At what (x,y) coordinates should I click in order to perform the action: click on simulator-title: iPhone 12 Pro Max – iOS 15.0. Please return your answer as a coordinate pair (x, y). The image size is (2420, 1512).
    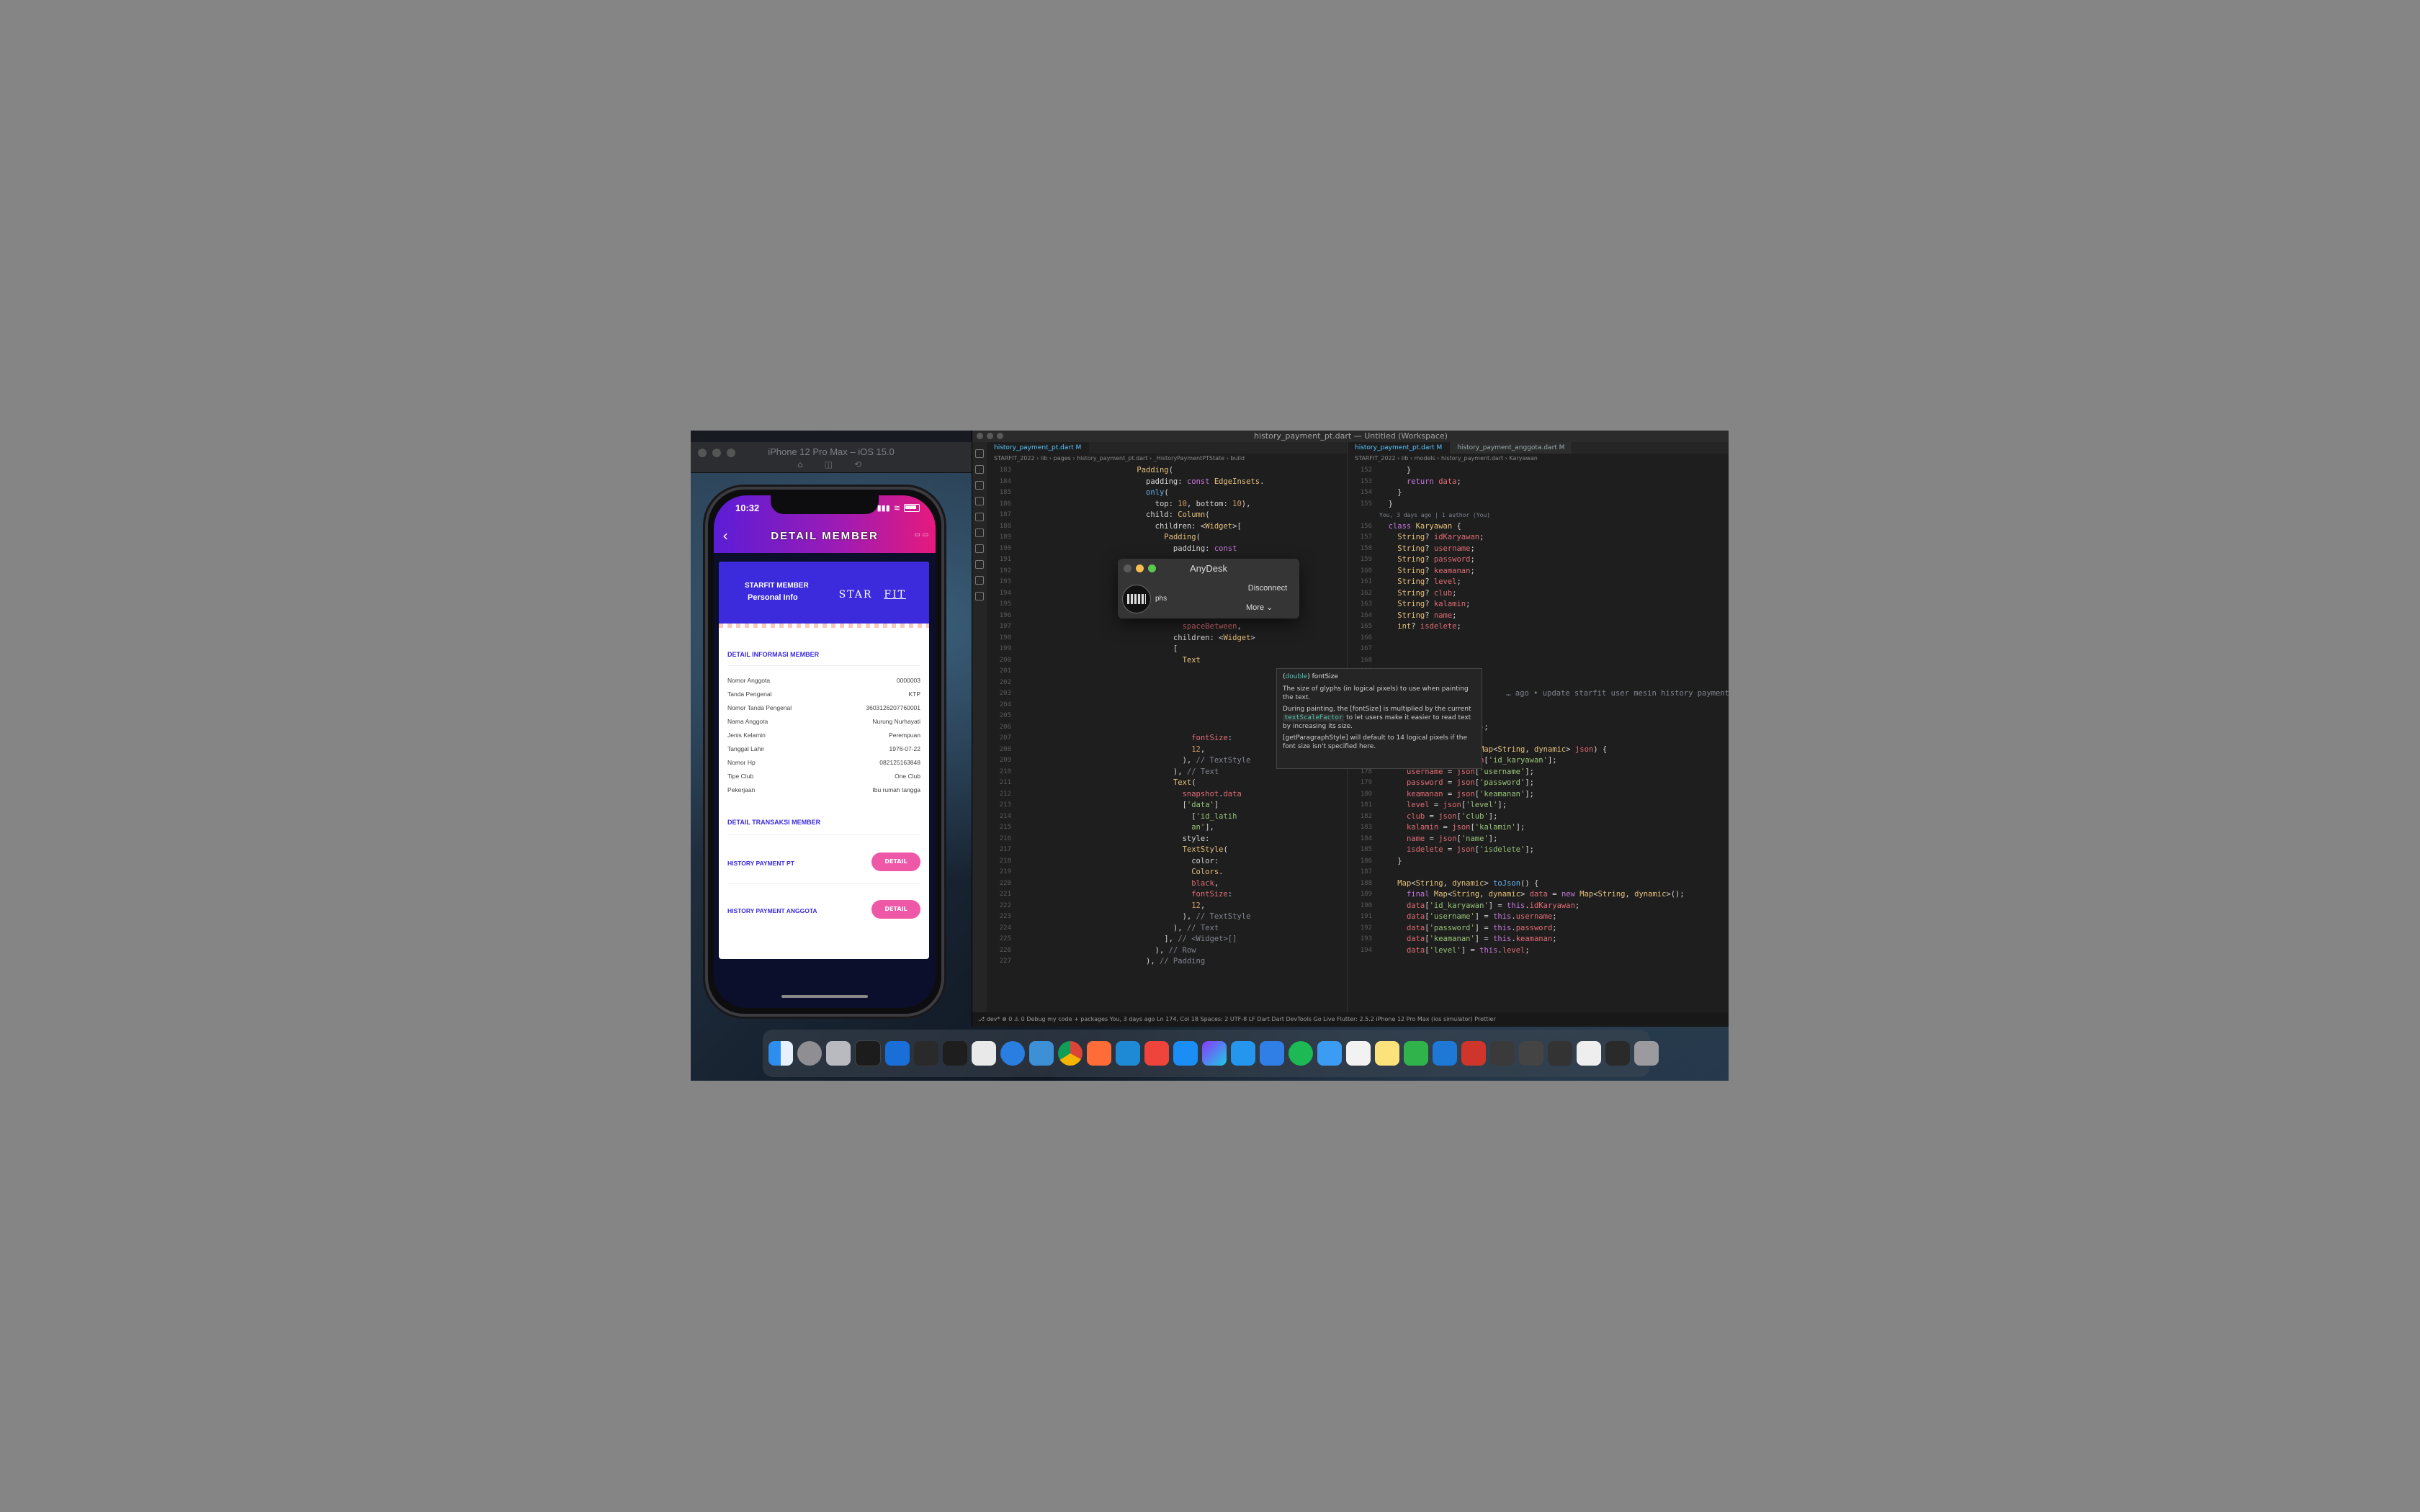
    Looking at the image, I should click on (831, 451).